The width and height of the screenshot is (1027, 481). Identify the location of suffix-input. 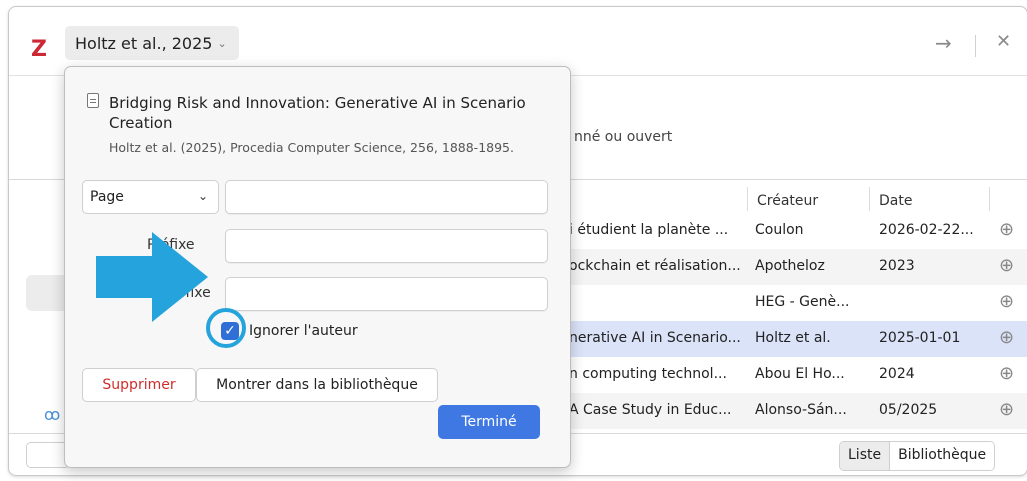
(386, 294).